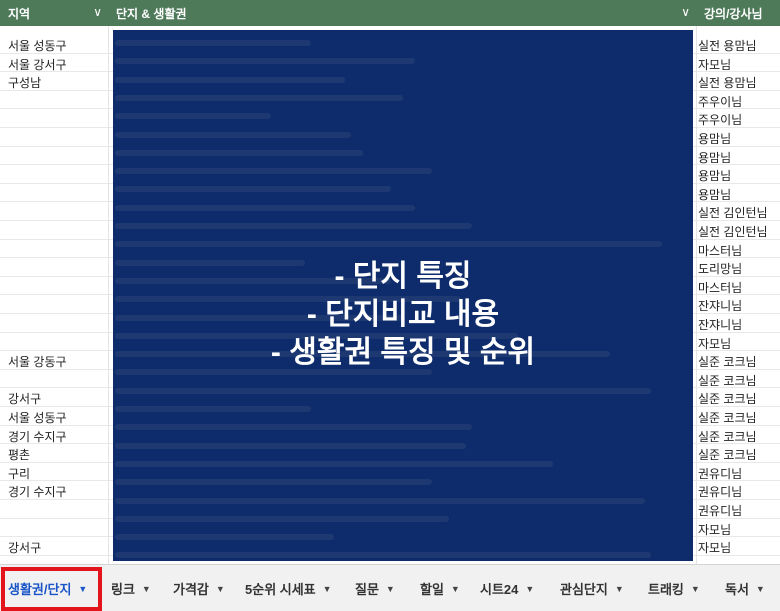 Image resolution: width=780 pixels, height=611 pixels. I want to click on sheet-tab: 시트24 ▼, so click(507, 588).